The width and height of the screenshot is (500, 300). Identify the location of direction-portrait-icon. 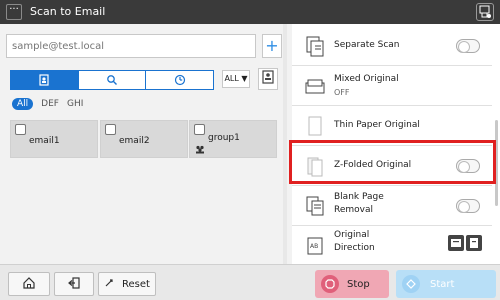
(474, 243).